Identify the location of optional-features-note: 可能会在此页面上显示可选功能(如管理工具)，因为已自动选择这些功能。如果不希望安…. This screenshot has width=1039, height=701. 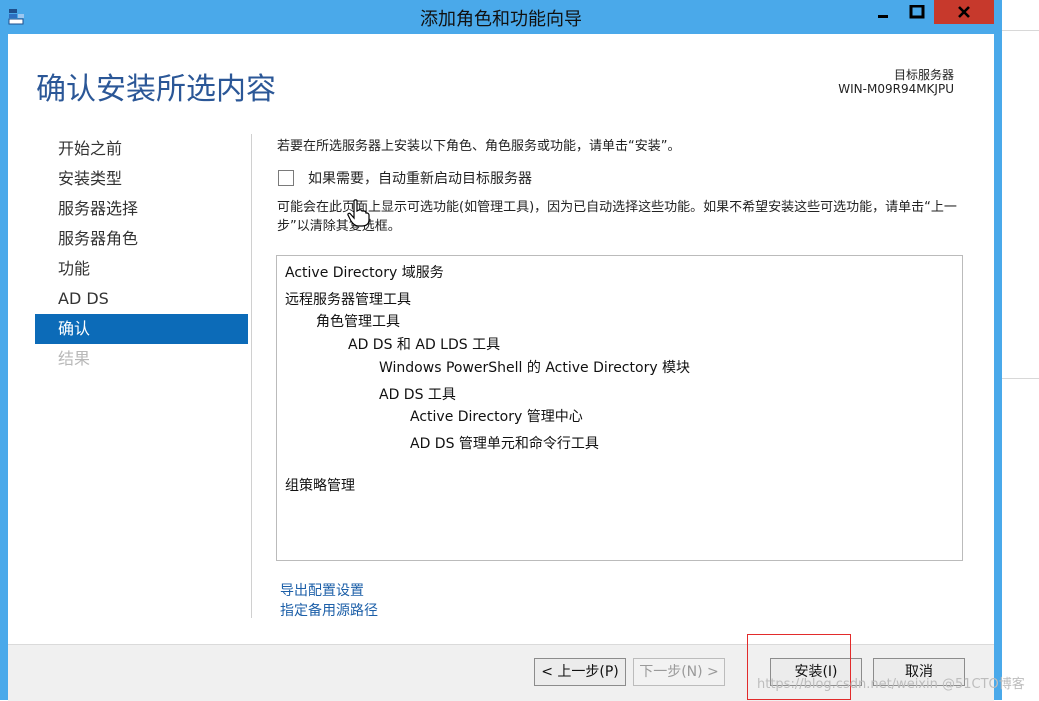
(617, 217).